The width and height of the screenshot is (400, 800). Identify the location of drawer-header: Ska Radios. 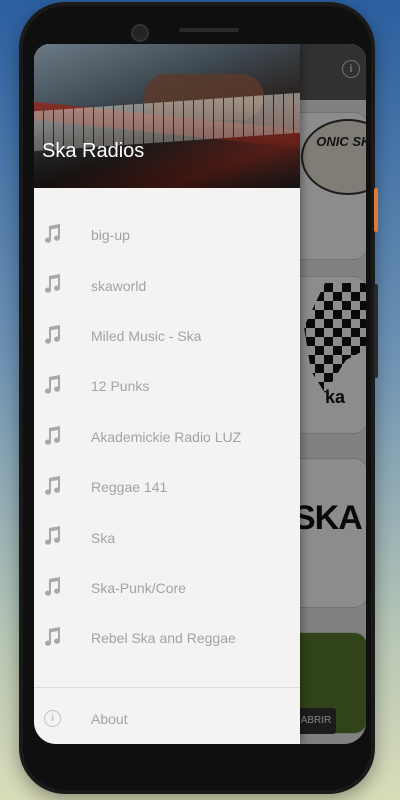
(167, 116).